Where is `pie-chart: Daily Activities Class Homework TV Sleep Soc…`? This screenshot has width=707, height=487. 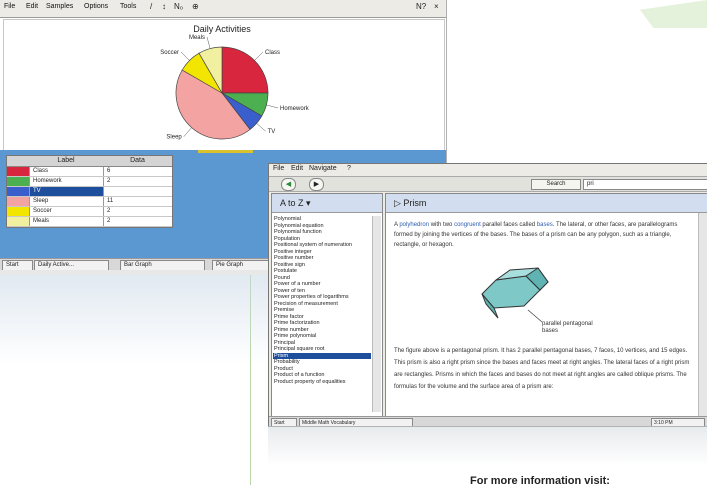
pie-chart: Daily Activities Class Homework TV Sleep Soc… is located at coordinates (235, 82).